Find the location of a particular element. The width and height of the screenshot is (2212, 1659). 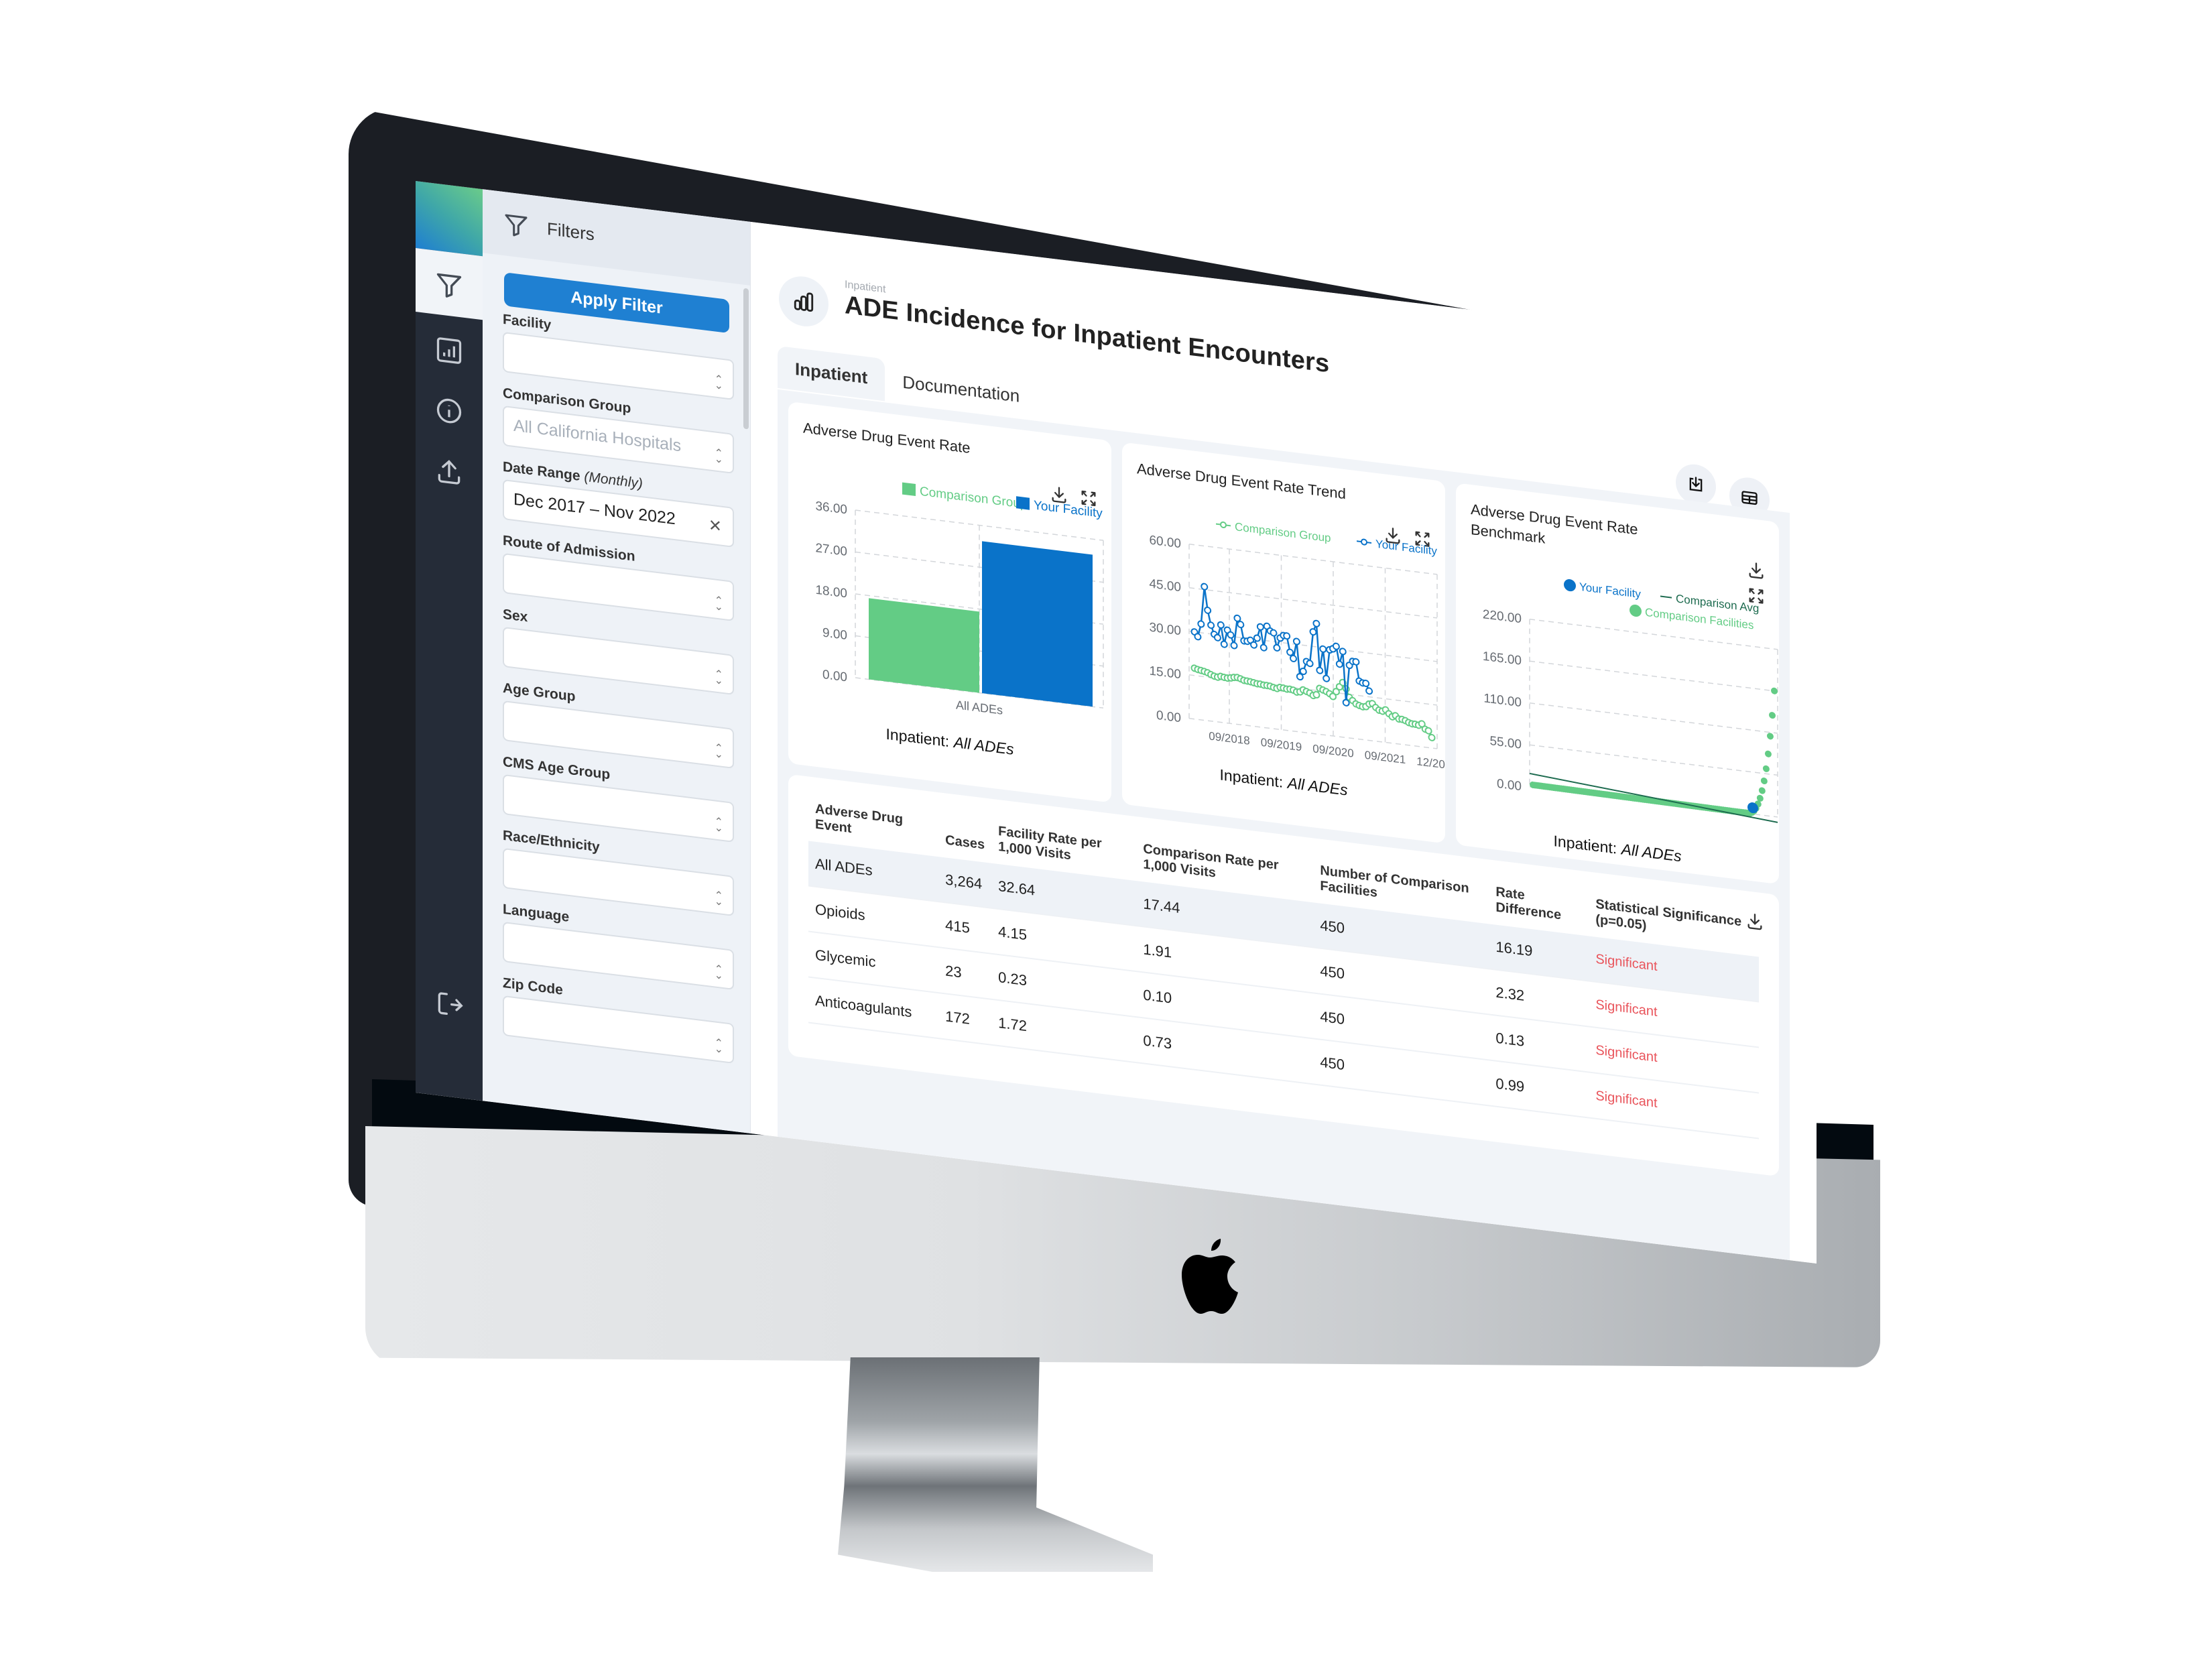

y-tick-label: 15.00 is located at coordinates (1165, 673).